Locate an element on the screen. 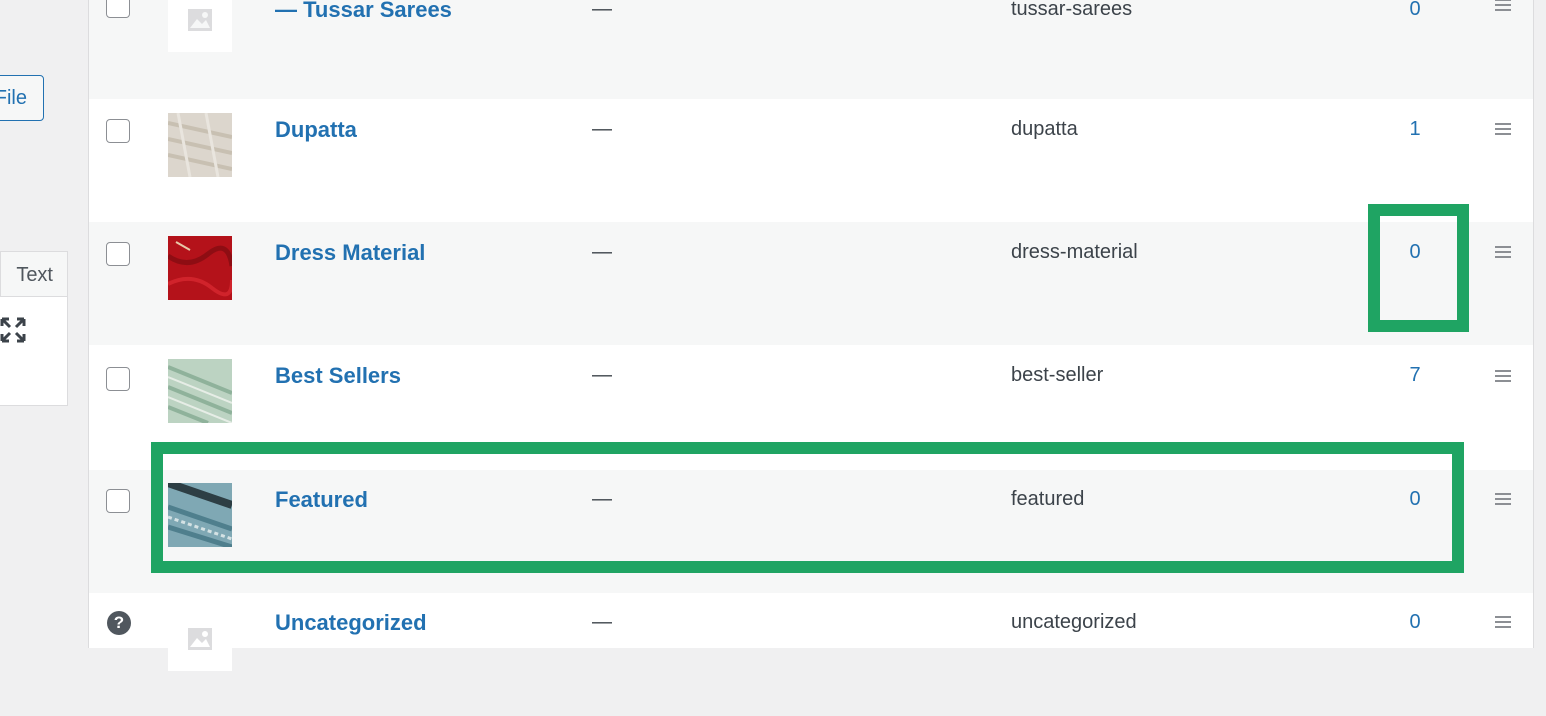  category-count-link: 7 is located at coordinates (1415, 375).